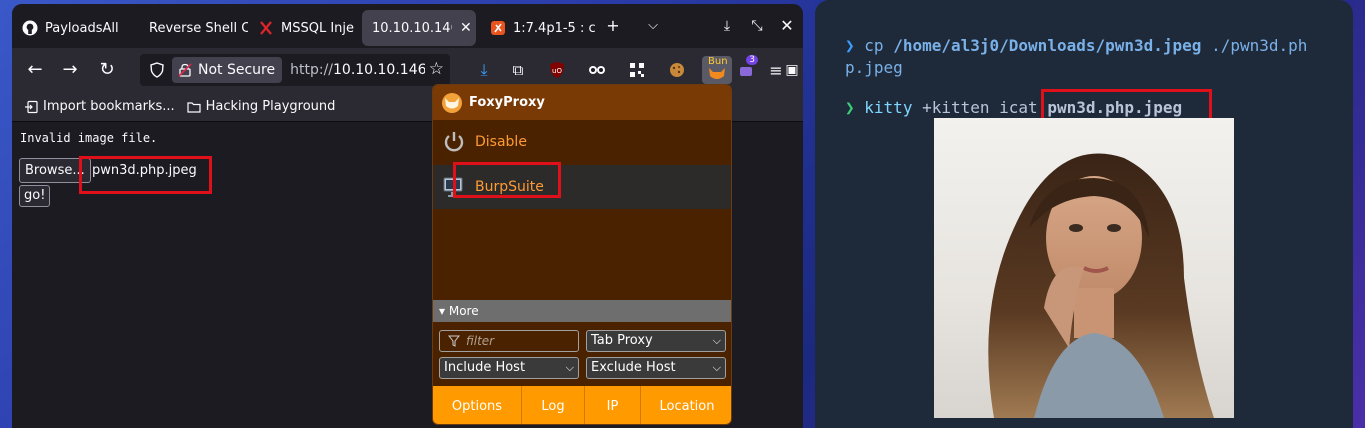 The width and height of the screenshot is (1365, 428). Describe the element at coordinates (379, 70) in the screenshot. I see `url-host: 10.10.10.146` at that location.